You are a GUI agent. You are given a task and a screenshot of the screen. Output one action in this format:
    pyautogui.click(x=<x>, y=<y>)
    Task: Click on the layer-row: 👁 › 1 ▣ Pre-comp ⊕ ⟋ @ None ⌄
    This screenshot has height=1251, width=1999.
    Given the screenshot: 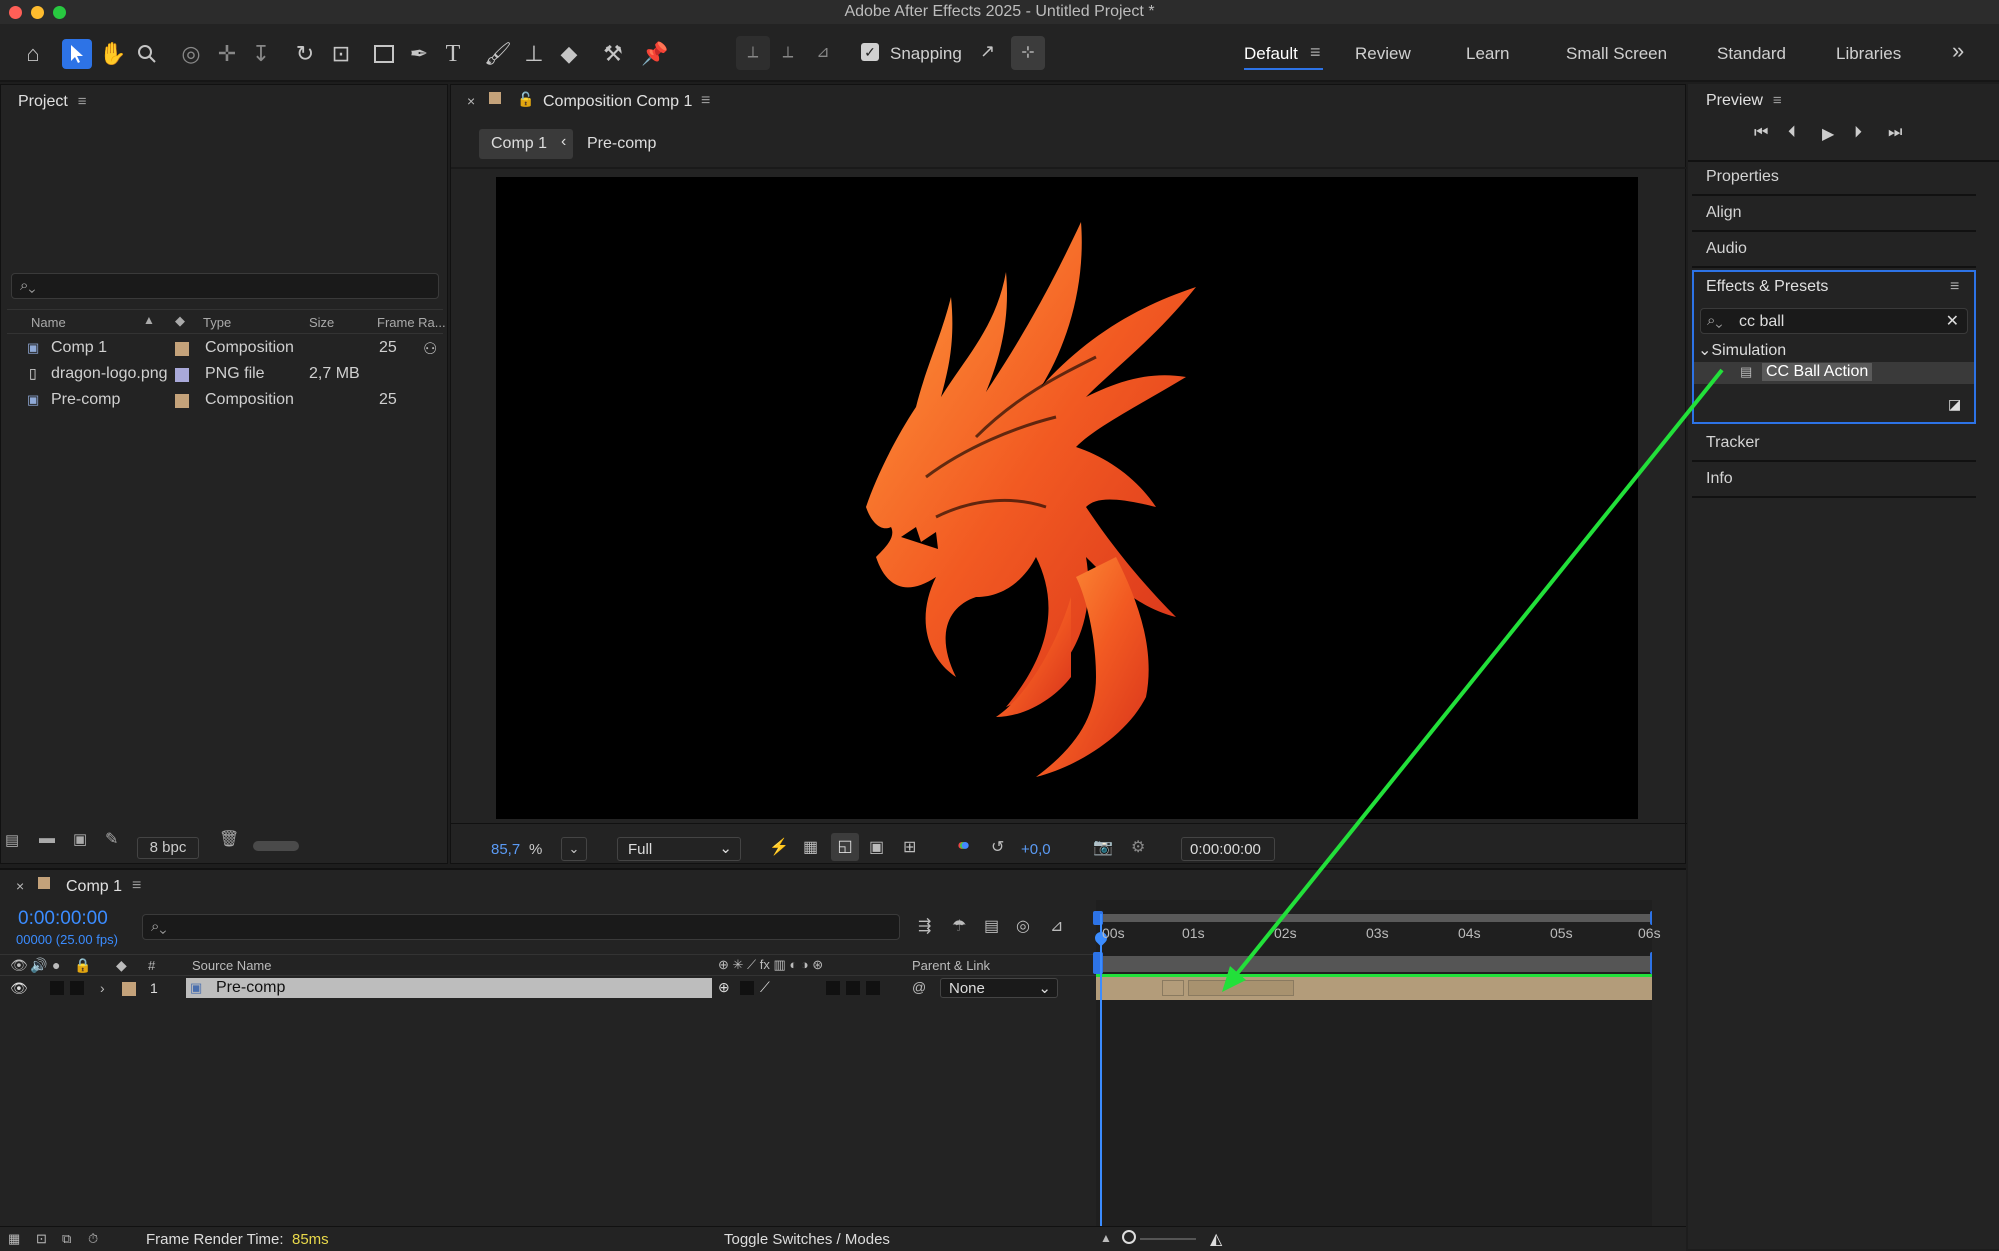 What is the action you would take?
    pyautogui.click(x=548, y=989)
    